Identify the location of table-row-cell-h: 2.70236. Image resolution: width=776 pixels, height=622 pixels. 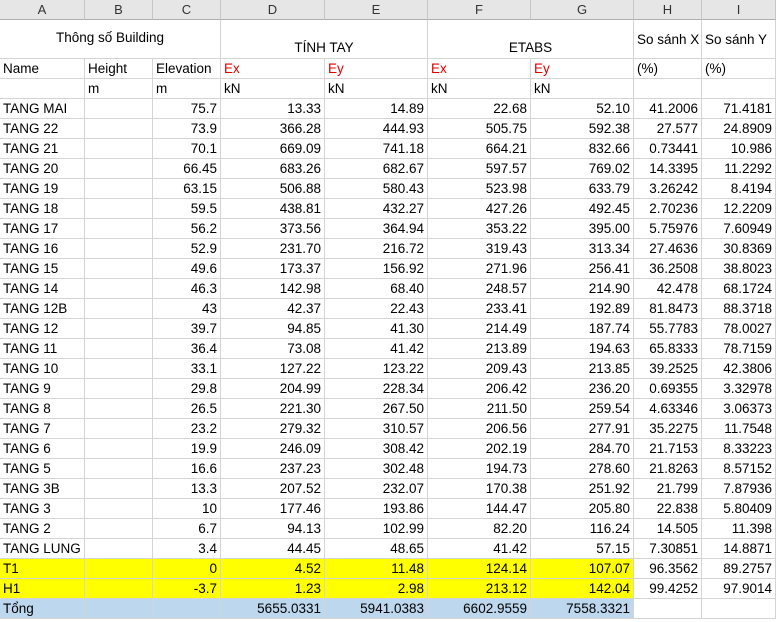
(668, 209).